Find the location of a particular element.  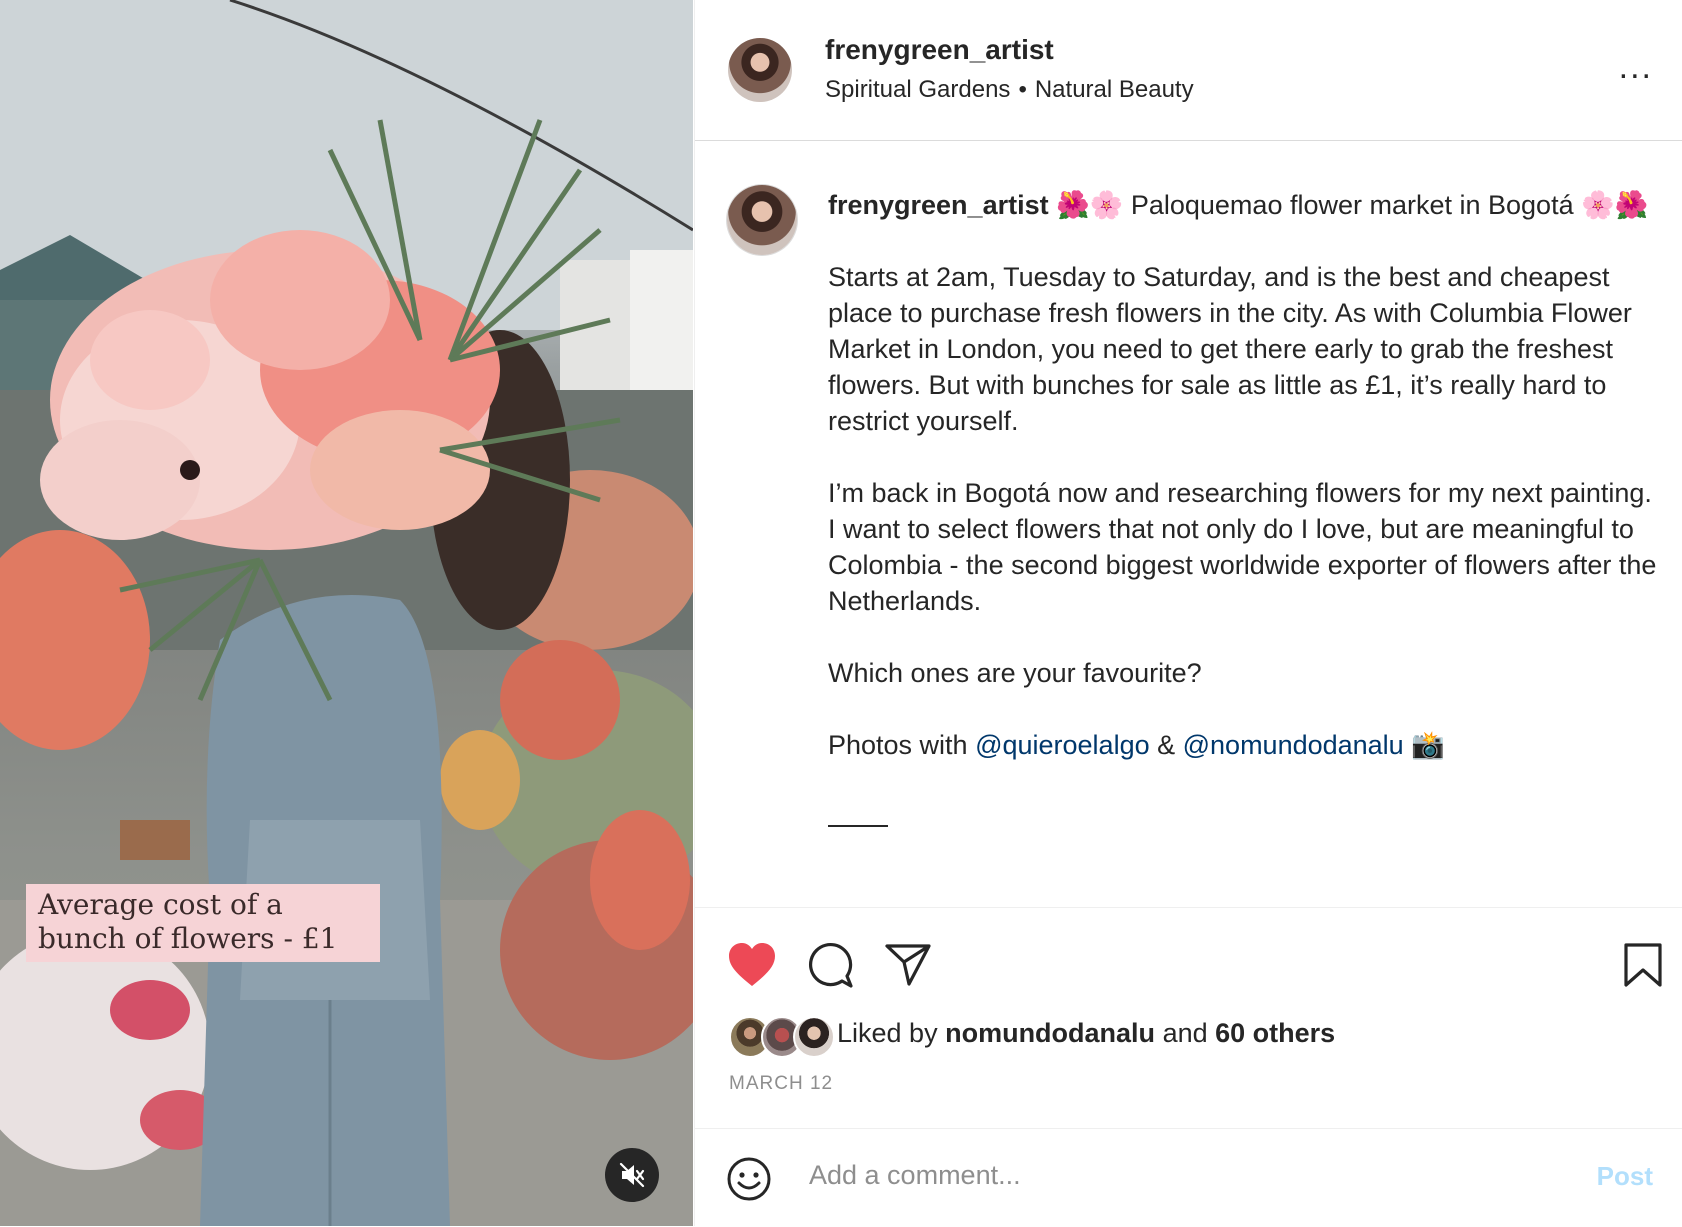

speaker-muted-icon is located at coordinates (632, 1175).